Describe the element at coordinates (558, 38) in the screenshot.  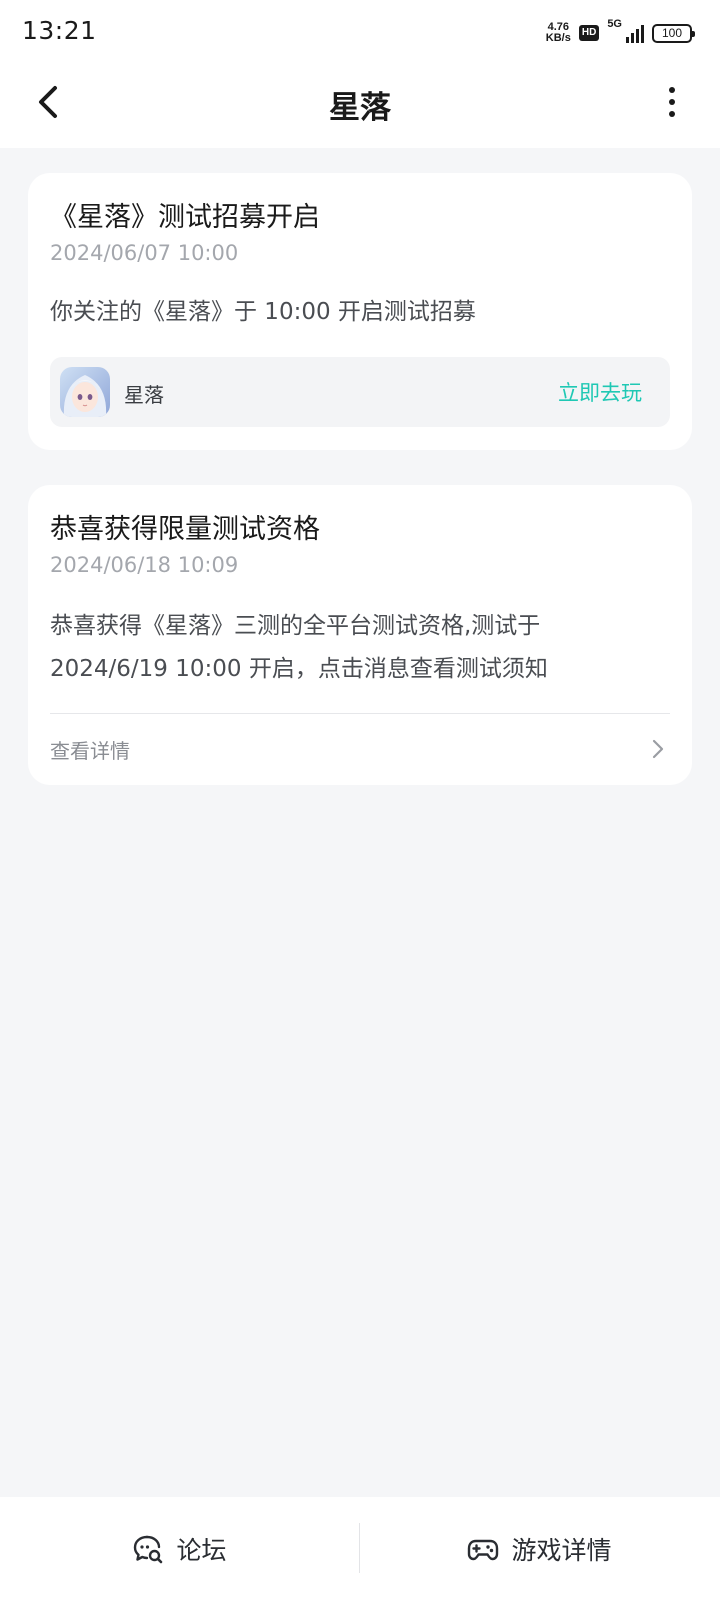
I see `network-speed-unit: KB/s` at that location.